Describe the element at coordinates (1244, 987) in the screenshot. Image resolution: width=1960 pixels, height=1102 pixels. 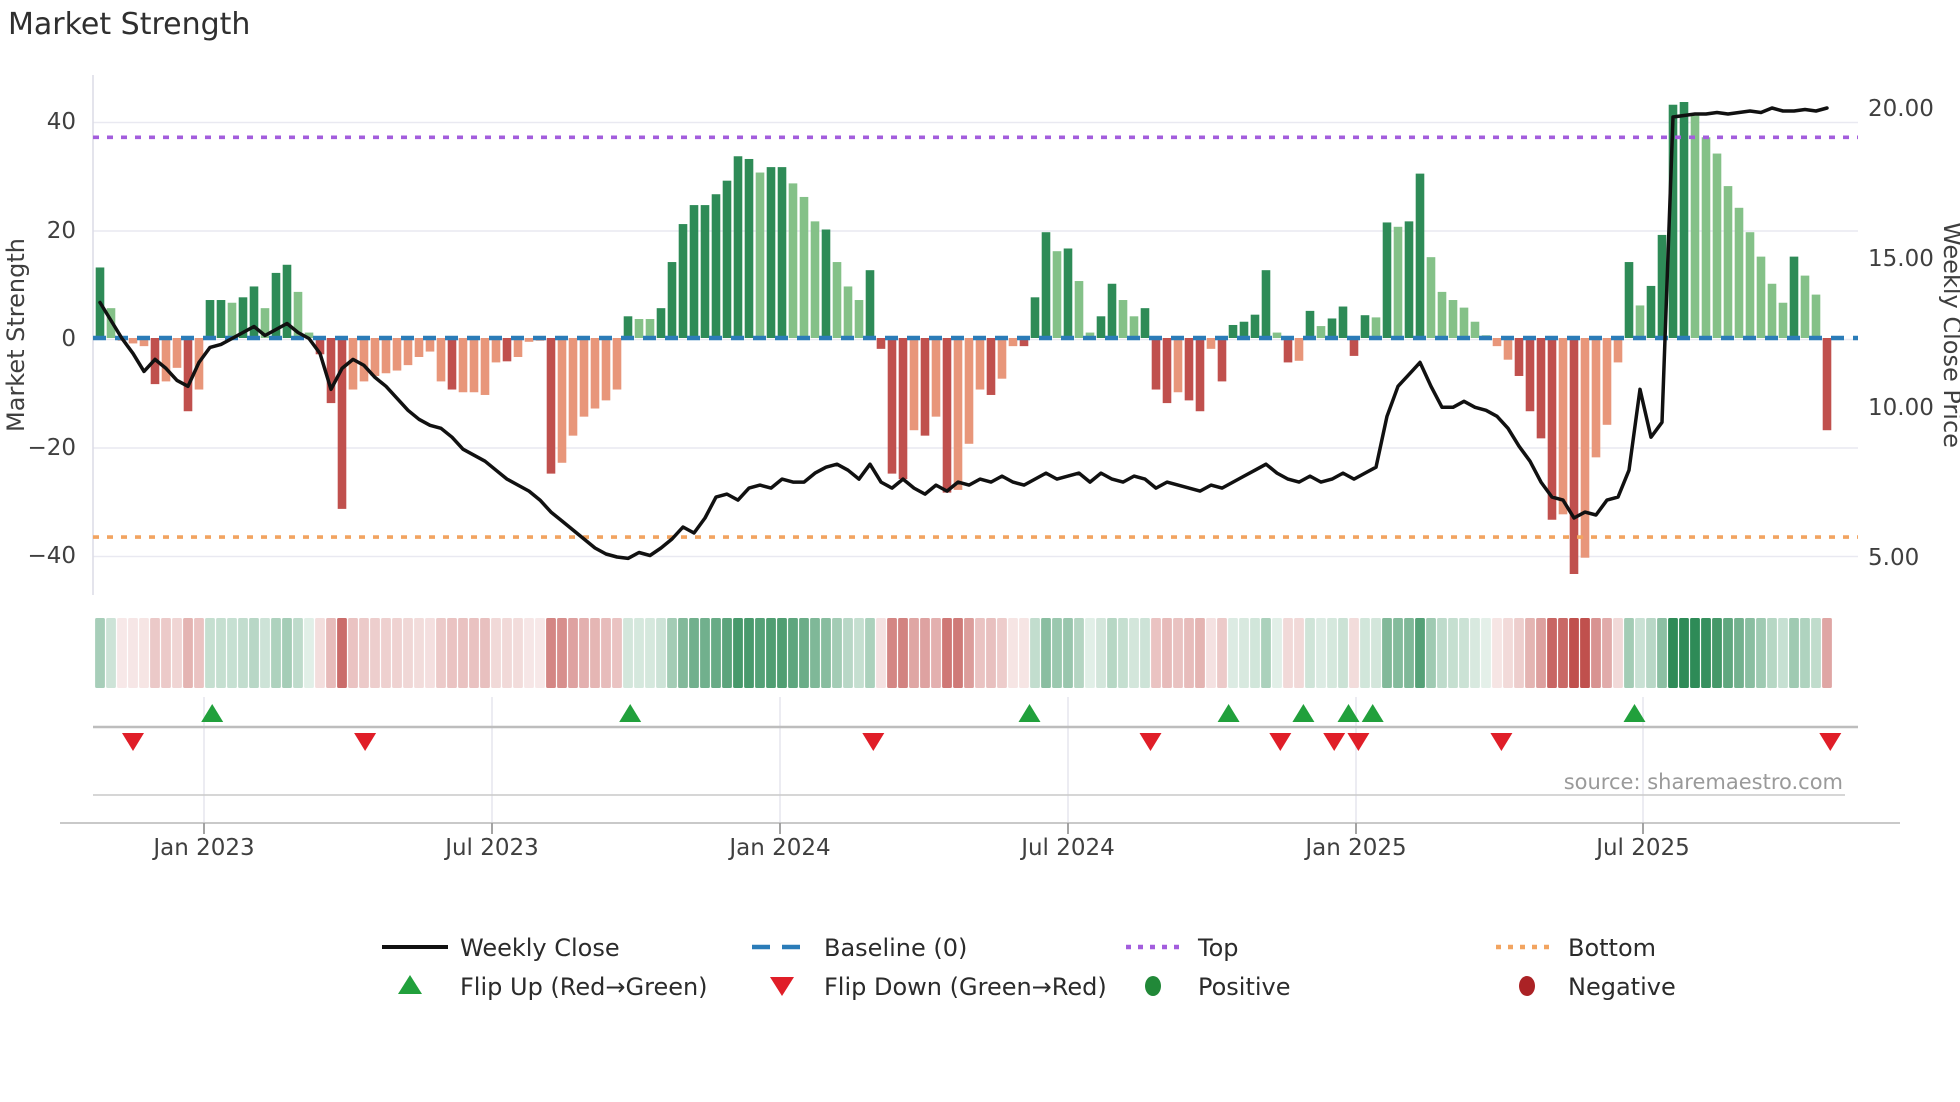
I see `legend-positive: Positive` at that location.